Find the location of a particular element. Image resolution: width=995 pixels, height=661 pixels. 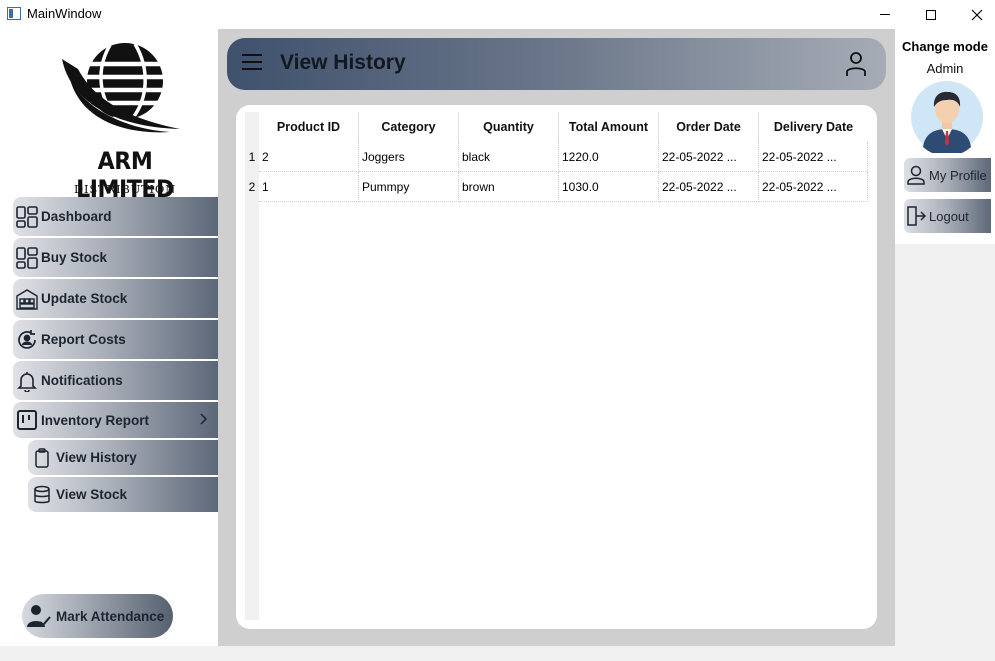

cell-quantity: black is located at coordinates (509, 157).